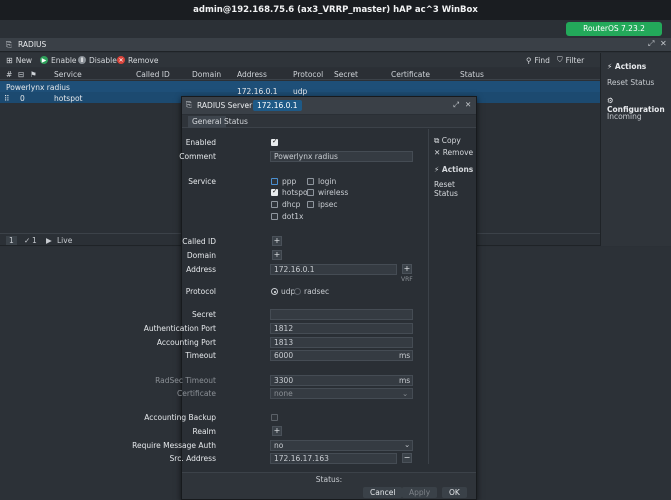 This screenshot has width=671, height=500. Describe the element at coordinates (206, 74) in the screenshot. I see `col-domain: Domain` at that location.